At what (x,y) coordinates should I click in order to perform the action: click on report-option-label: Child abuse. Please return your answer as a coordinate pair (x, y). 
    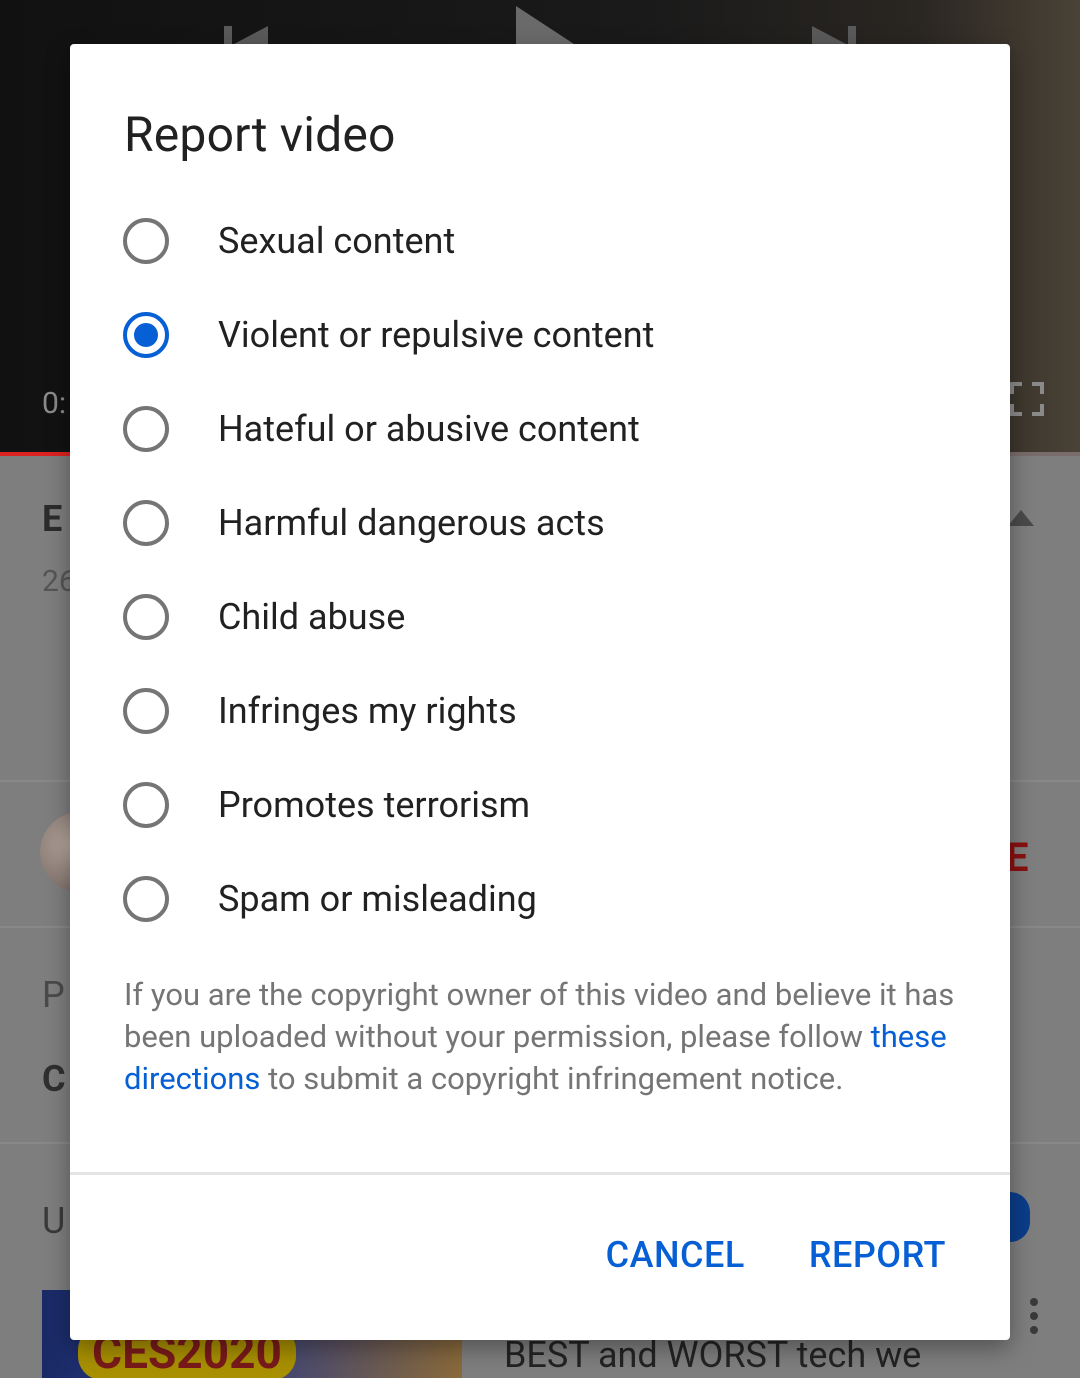
    Looking at the image, I should click on (312, 617).